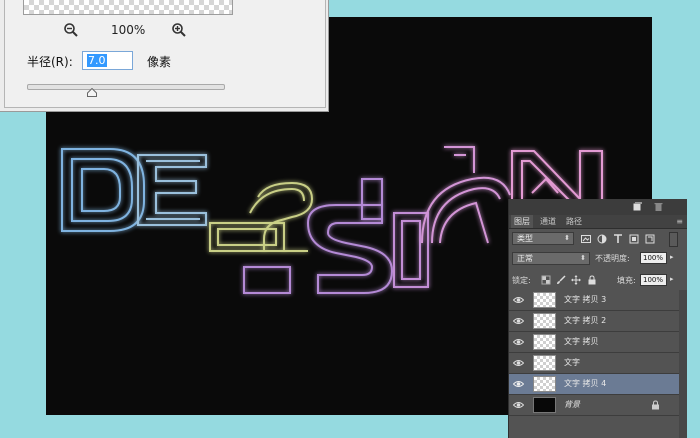 The height and width of the screenshot is (438, 700). I want to click on layer-name: 背景, so click(572, 404).